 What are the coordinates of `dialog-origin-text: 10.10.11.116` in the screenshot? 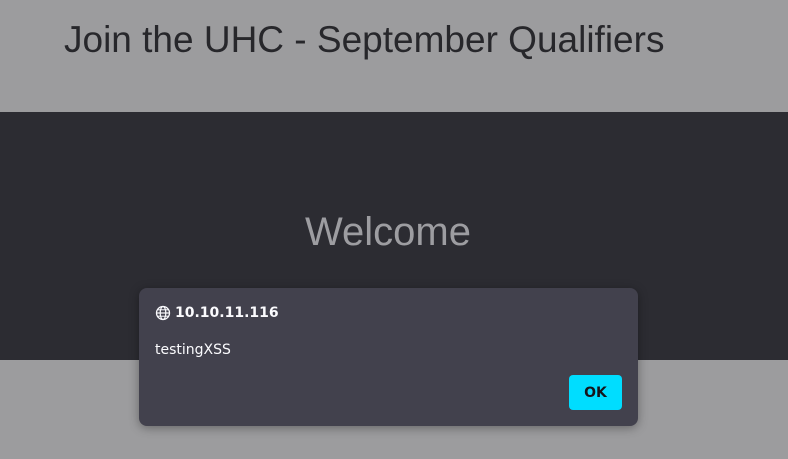 It's located at (227, 313).